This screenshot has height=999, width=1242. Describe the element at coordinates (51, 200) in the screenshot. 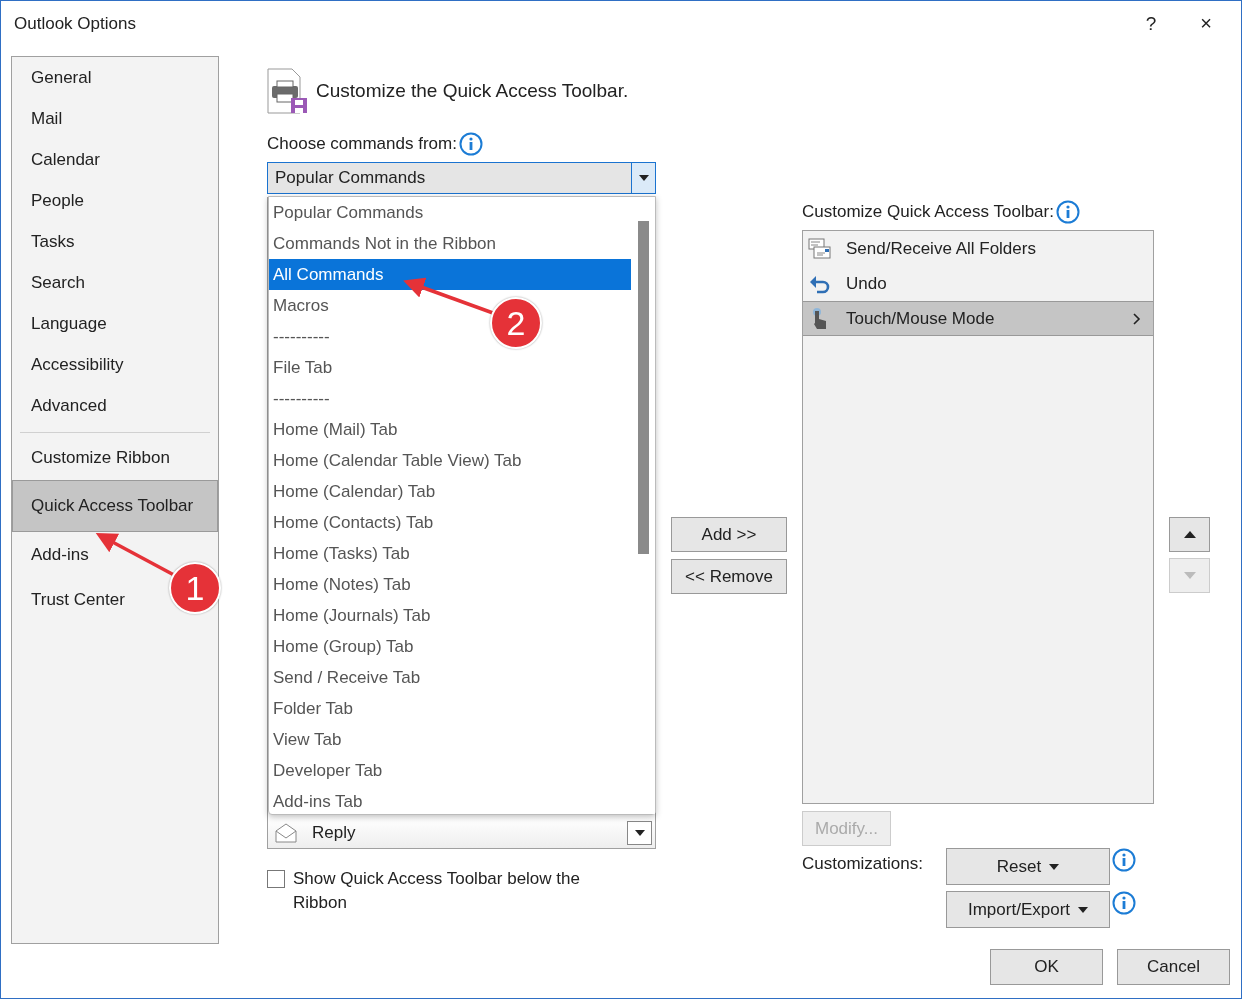

I see `sidebar-item: People` at that location.